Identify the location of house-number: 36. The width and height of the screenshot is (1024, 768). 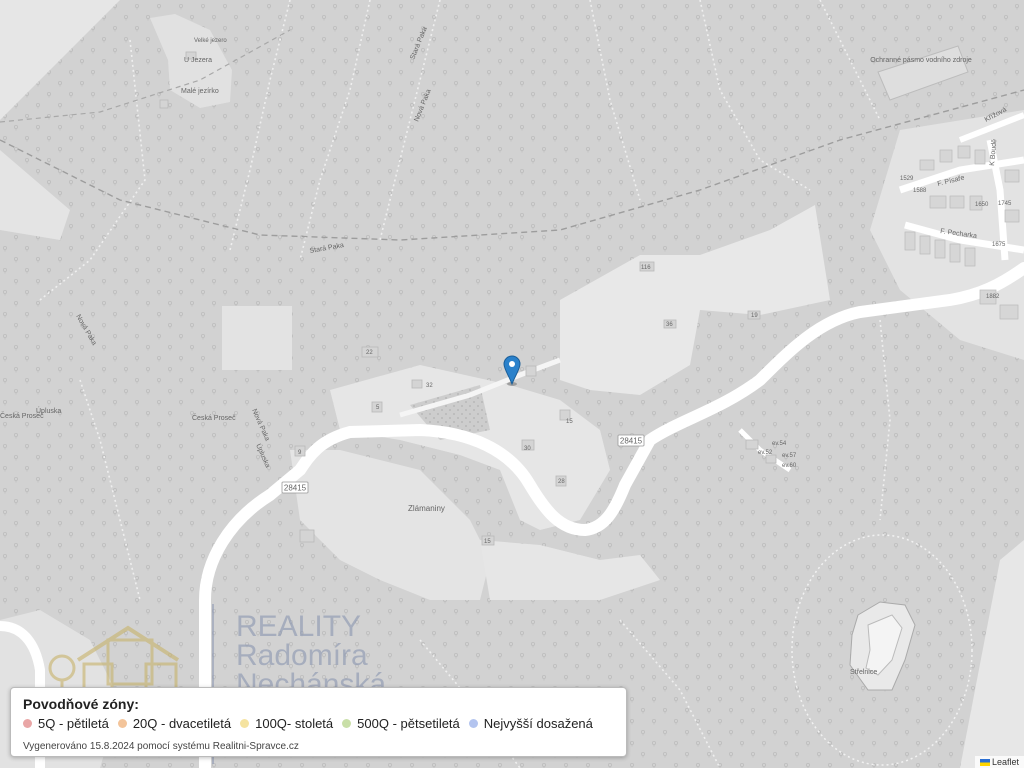
(669, 325).